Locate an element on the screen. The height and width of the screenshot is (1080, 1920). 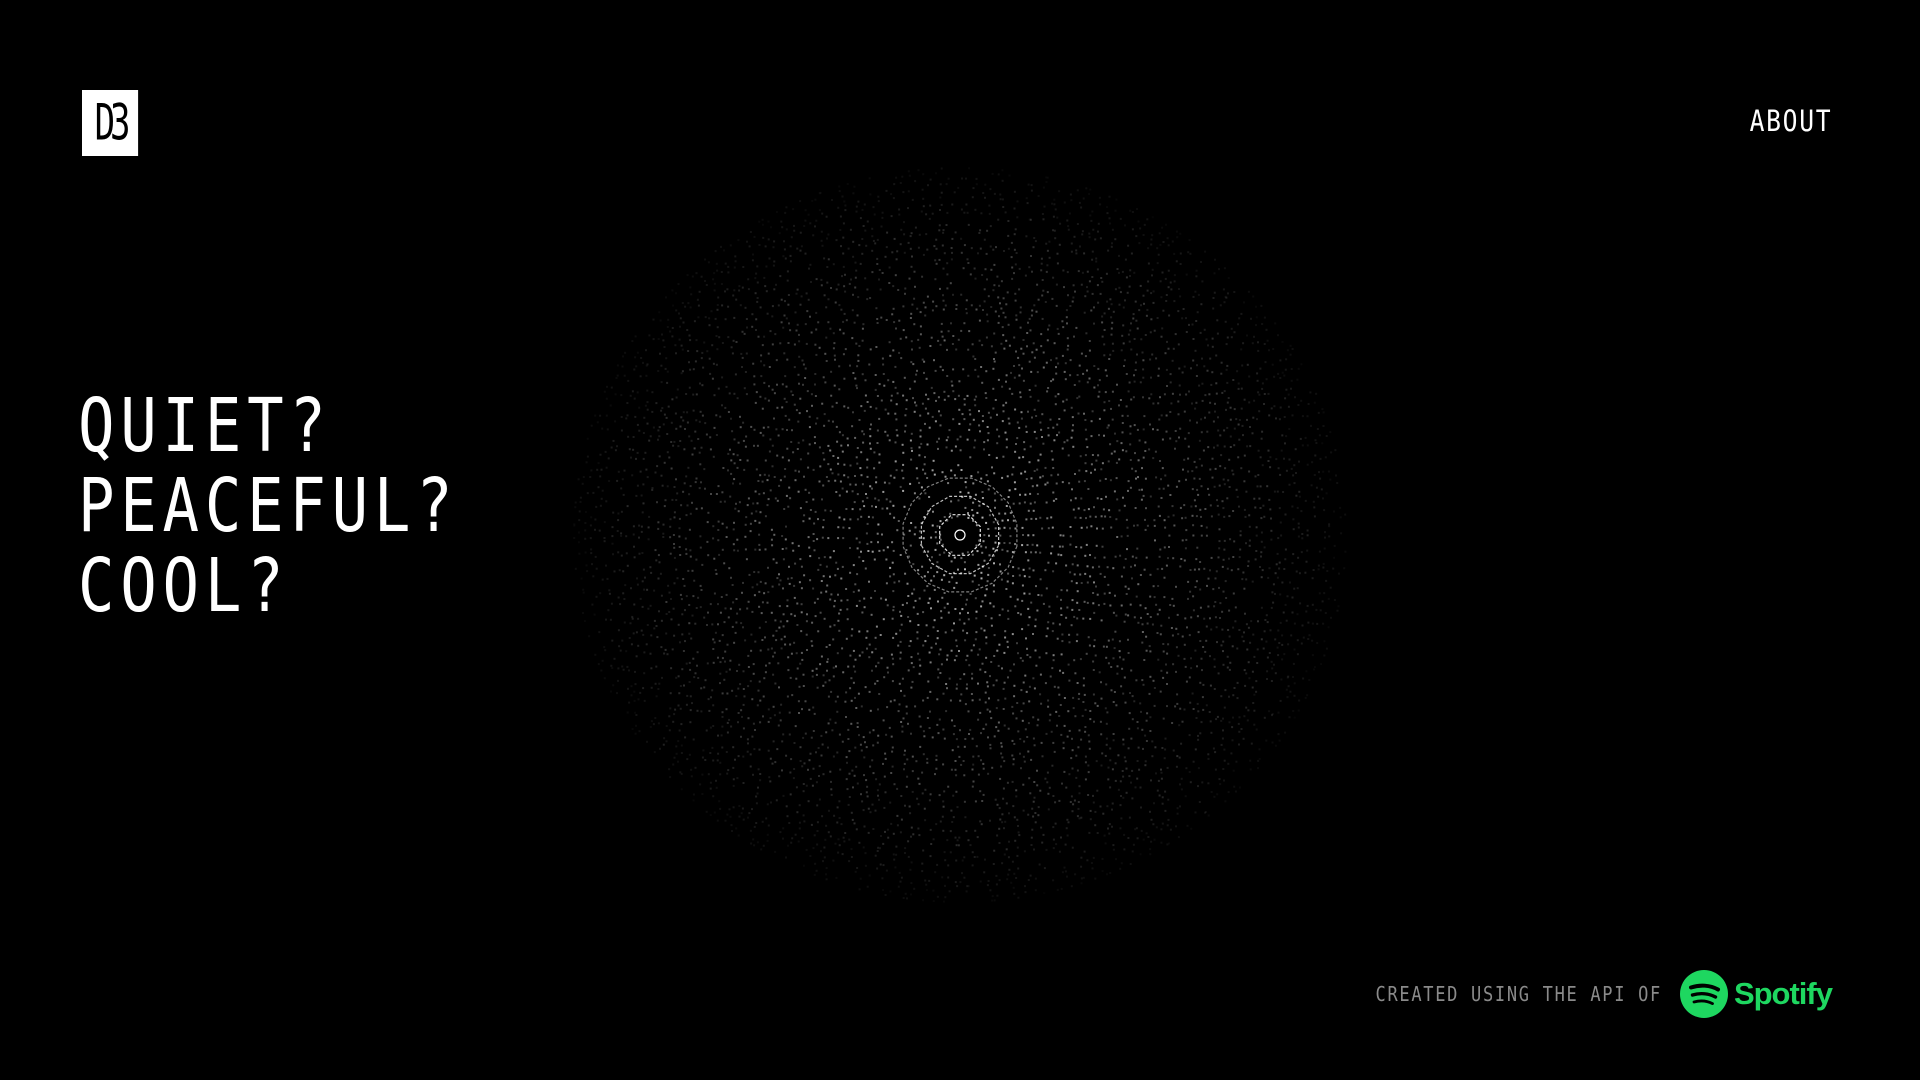
headline-line-2: PEACEFUL? is located at coordinates (268, 506).